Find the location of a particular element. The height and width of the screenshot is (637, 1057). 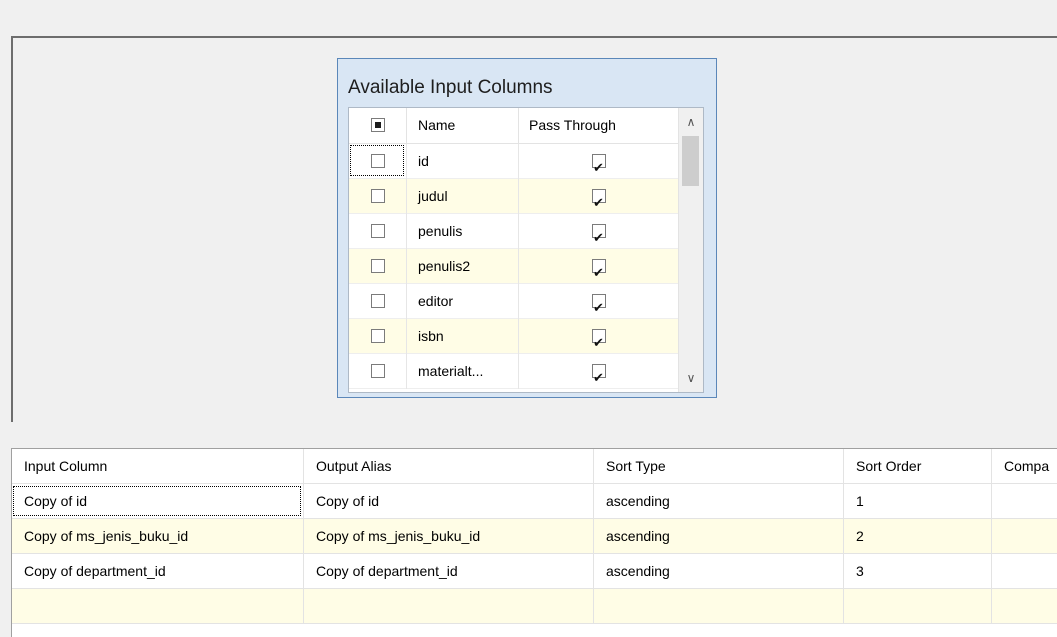

header-sort-type: Sort Type is located at coordinates (719, 466).